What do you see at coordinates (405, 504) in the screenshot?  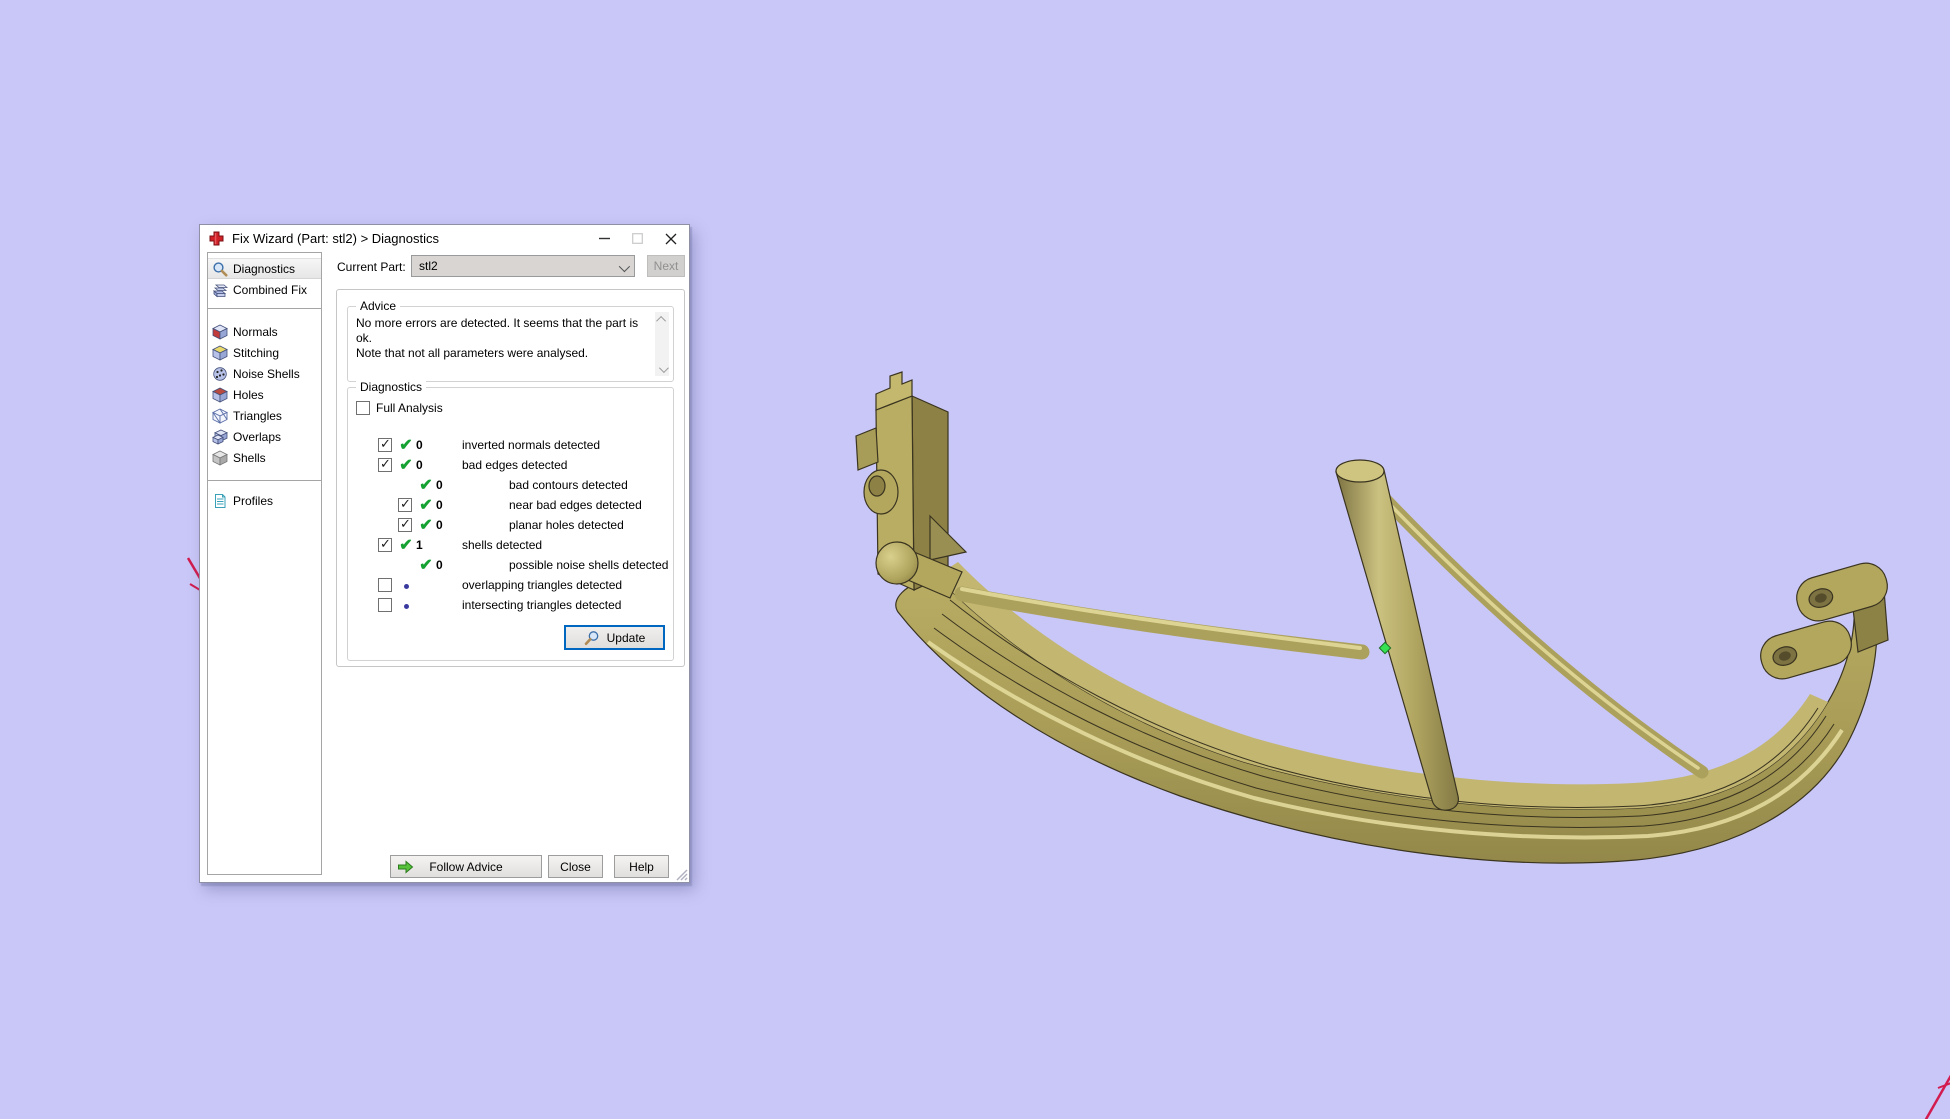 I see `checkbox-near-bad-edges` at bounding box center [405, 504].